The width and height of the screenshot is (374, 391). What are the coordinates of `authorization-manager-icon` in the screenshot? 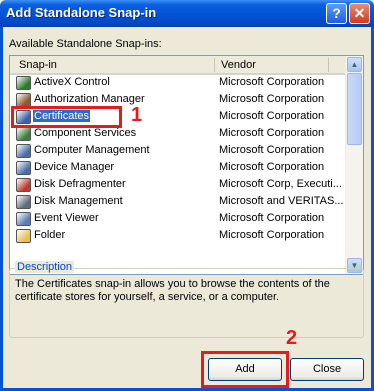 It's located at (23, 100).